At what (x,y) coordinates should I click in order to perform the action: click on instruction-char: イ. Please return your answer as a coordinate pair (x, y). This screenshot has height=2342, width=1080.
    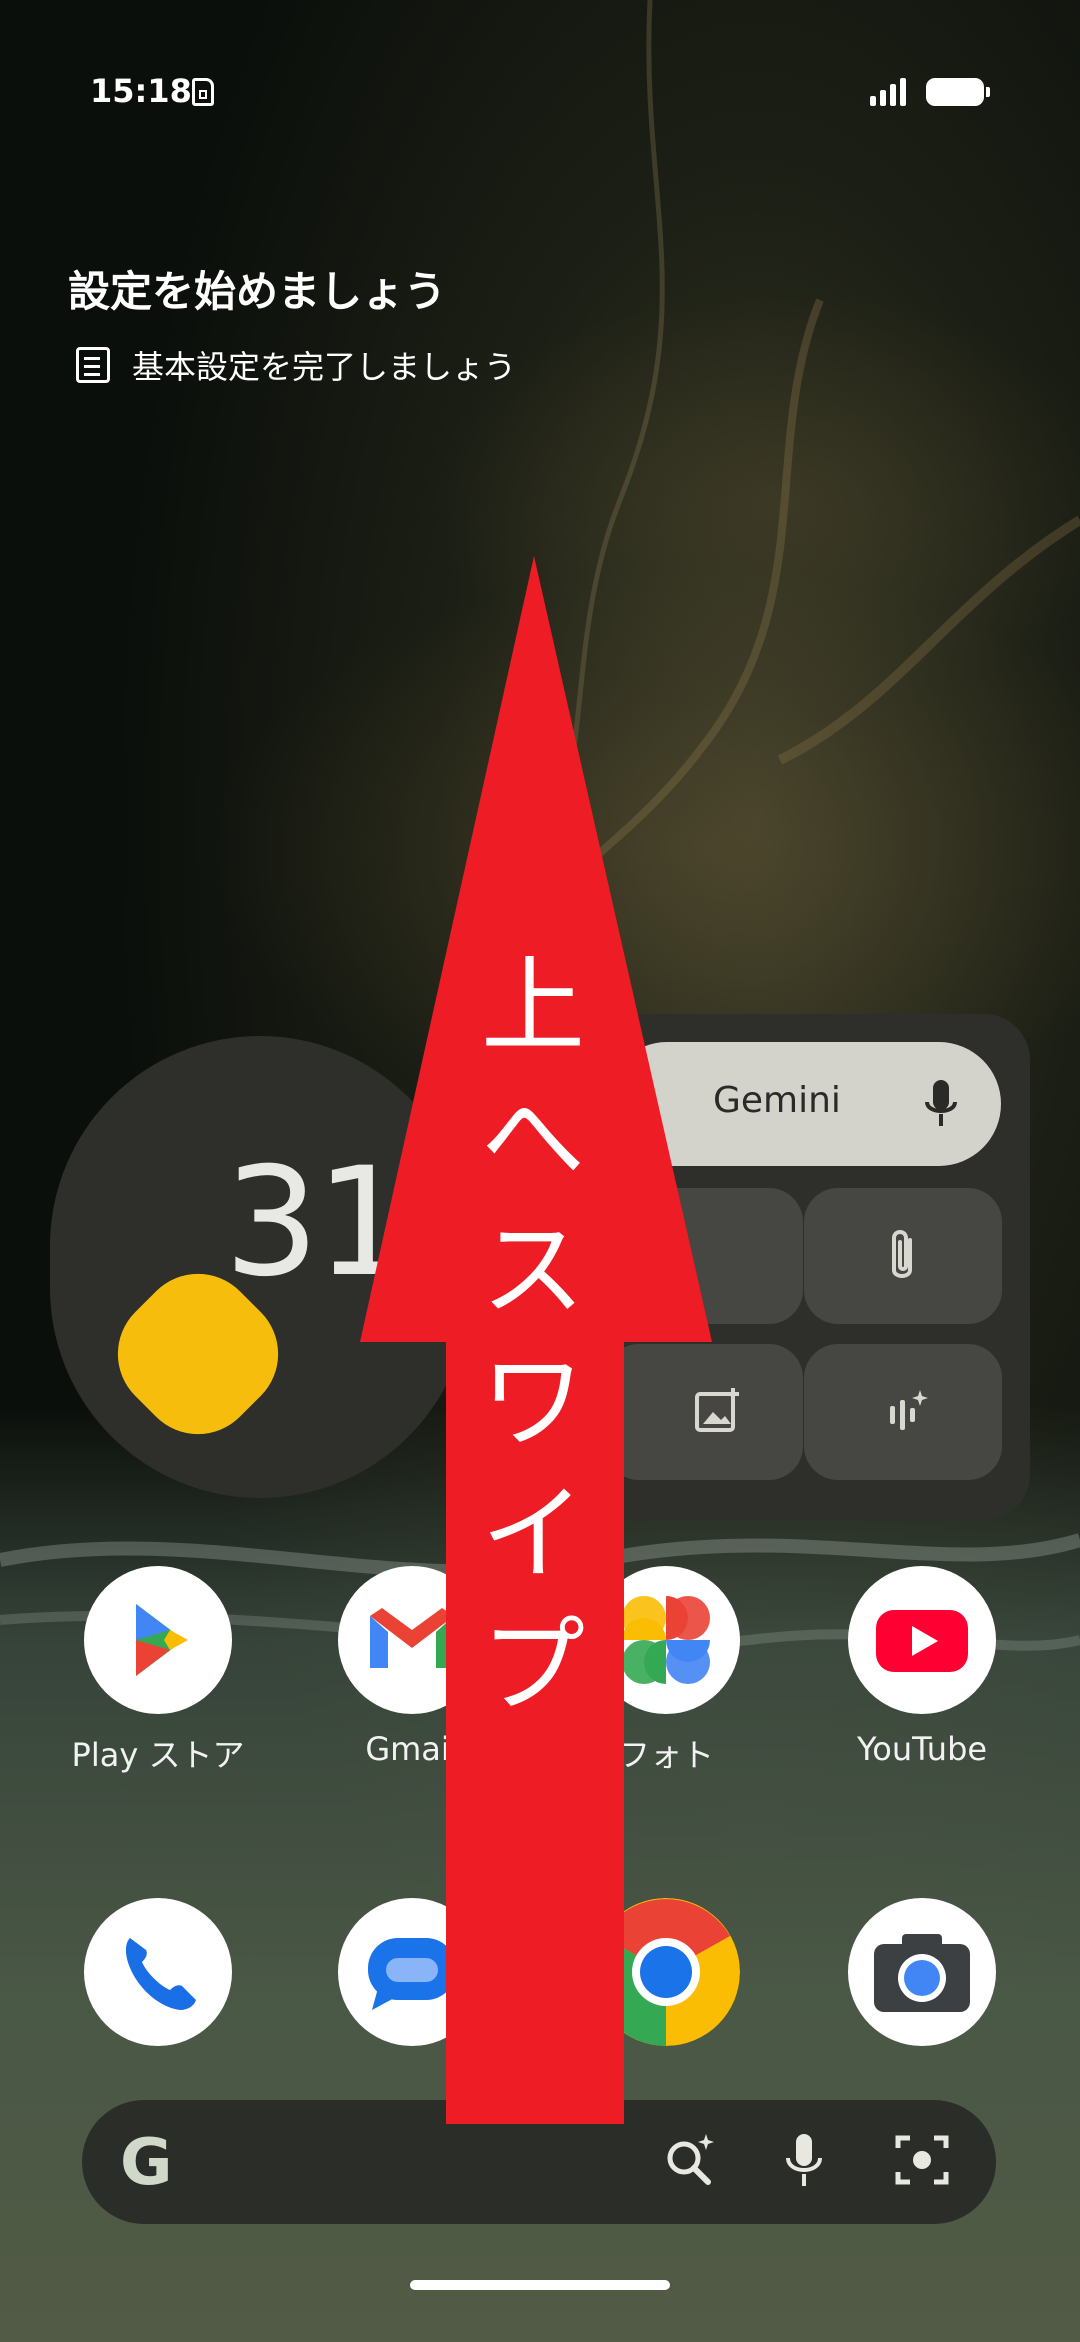
    Looking at the image, I should click on (532, 1534).